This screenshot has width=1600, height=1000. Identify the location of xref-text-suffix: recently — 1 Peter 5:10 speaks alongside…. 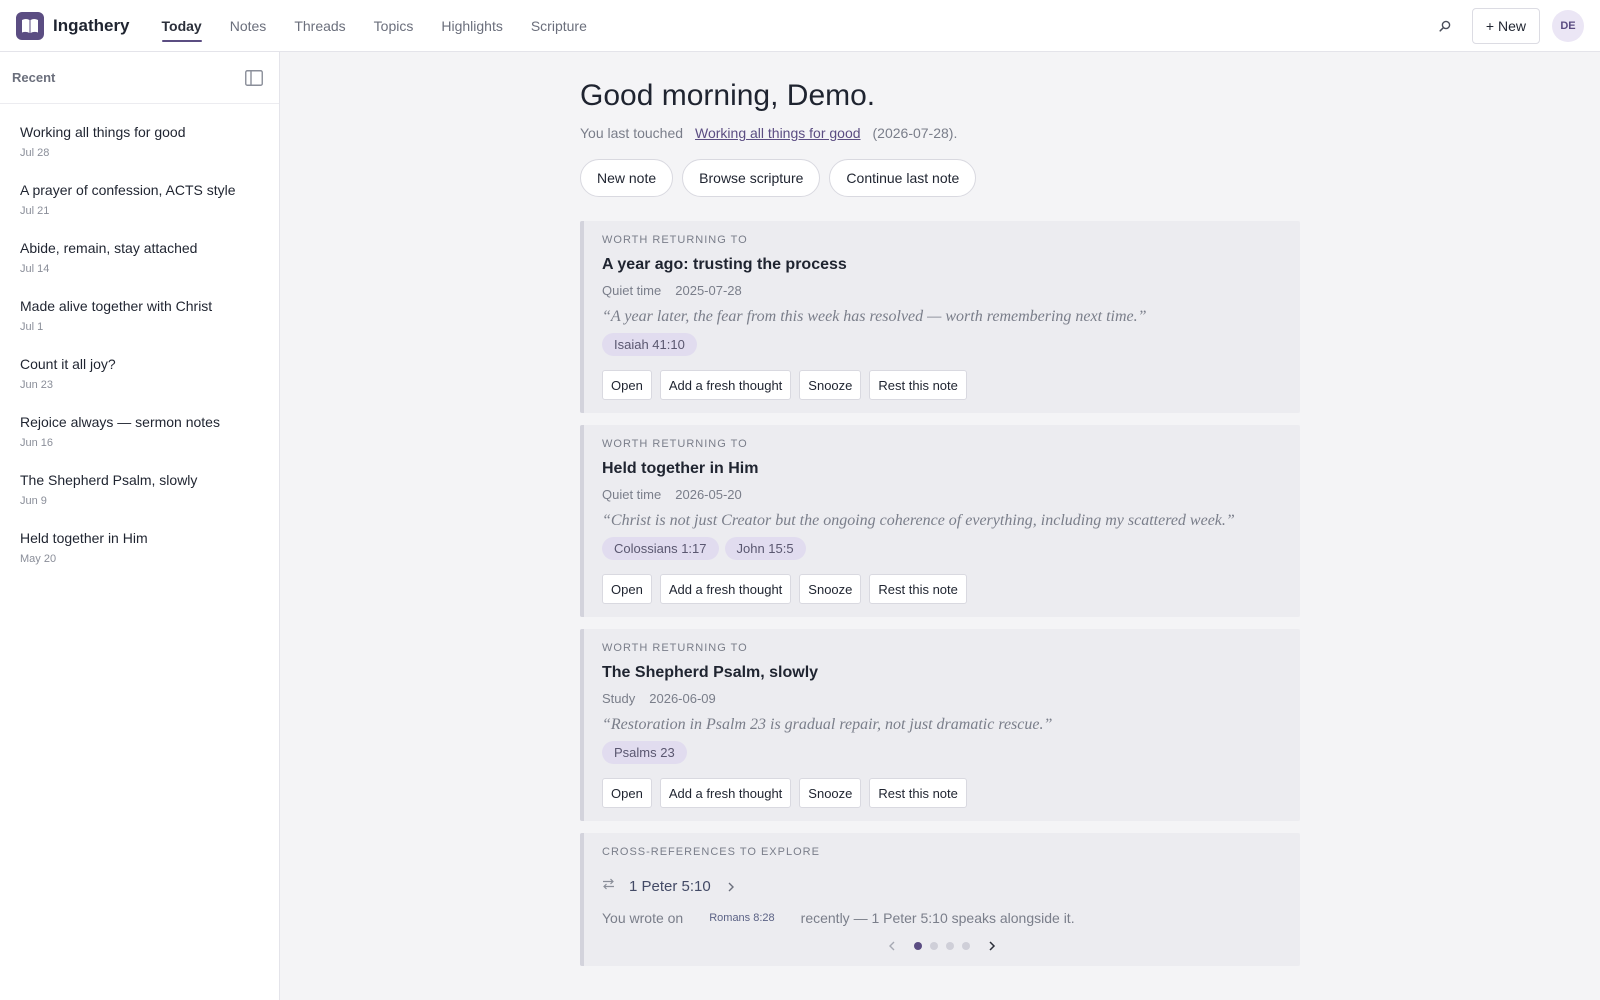
(937, 918).